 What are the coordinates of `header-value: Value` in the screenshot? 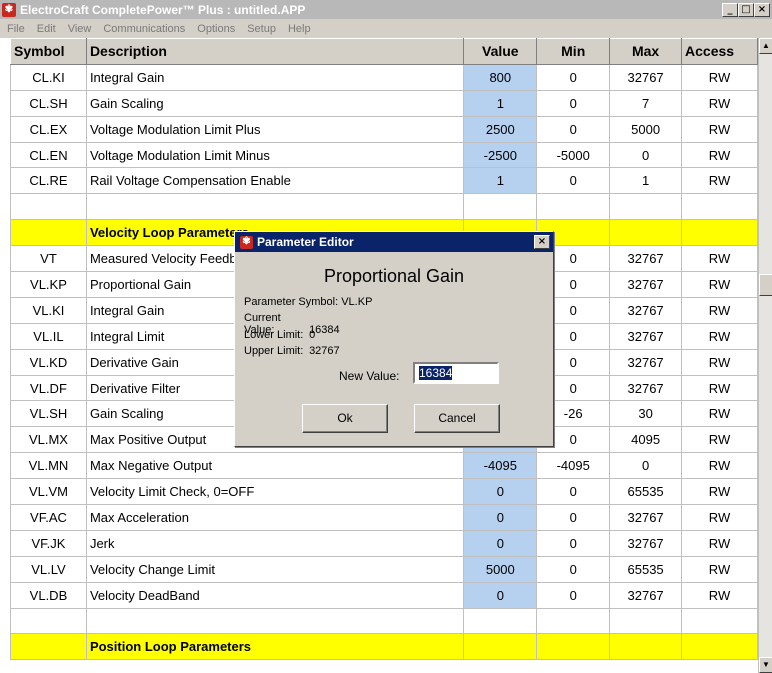 It's located at (500, 51).